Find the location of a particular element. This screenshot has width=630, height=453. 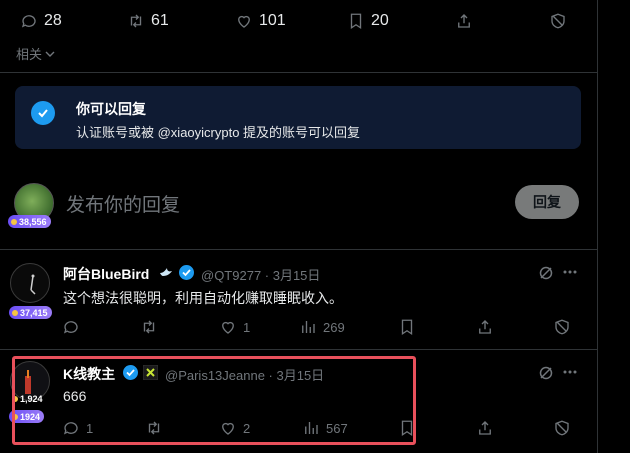

like-action: 101 is located at coordinates (260, 21).